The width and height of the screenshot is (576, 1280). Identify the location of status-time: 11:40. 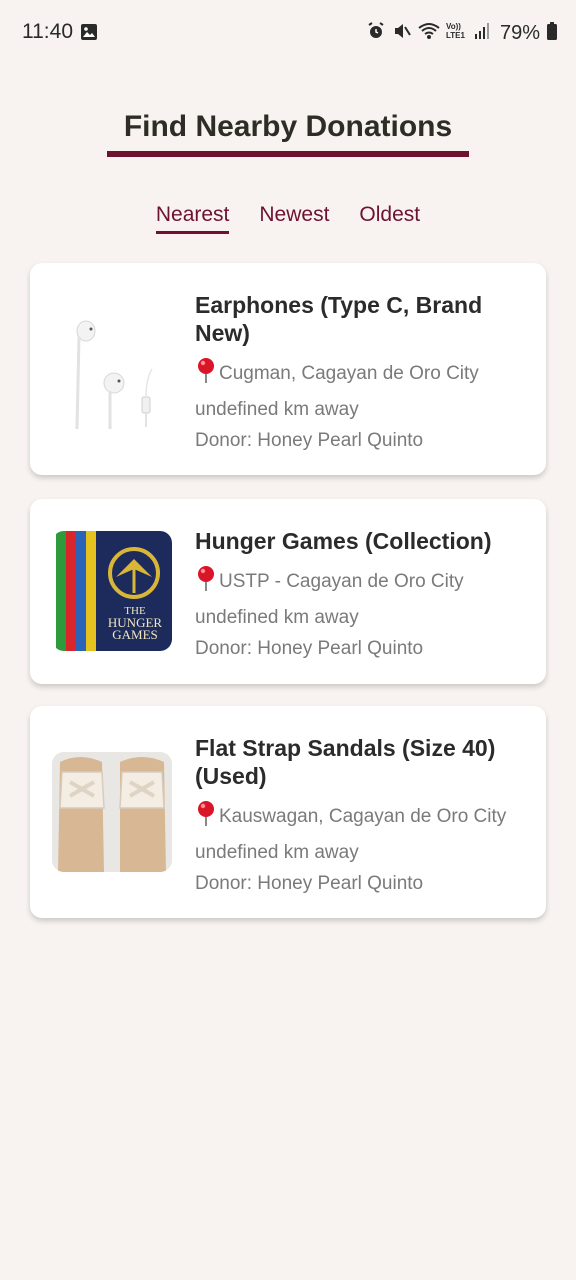
(47, 31).